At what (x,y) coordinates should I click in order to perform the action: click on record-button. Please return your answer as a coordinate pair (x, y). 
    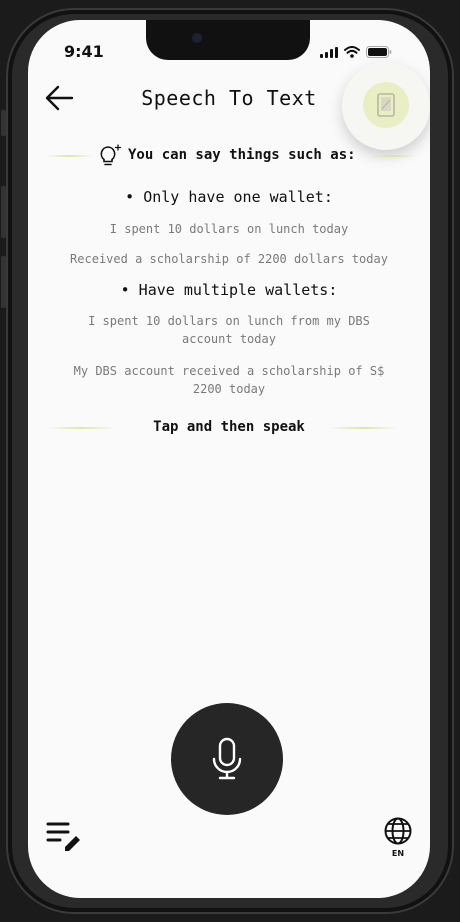
    Looking at the image, I should click on (227, 759).